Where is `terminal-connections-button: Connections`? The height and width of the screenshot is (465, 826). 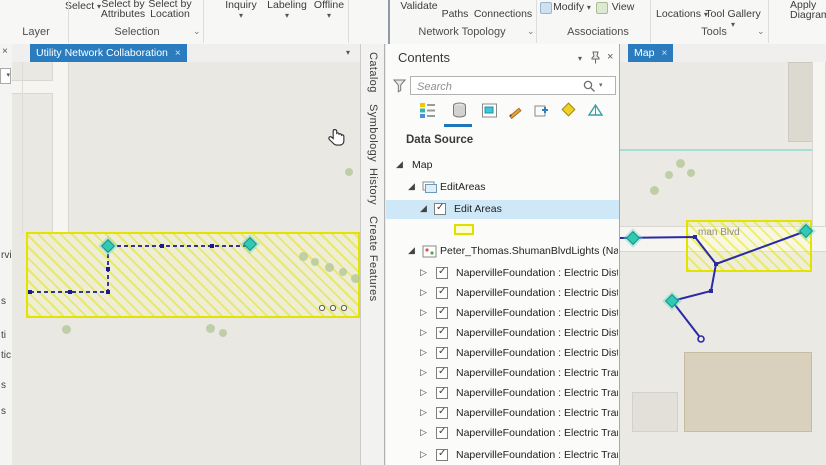
terminal-connections-button: Connections is located at coordinates (503, 14).